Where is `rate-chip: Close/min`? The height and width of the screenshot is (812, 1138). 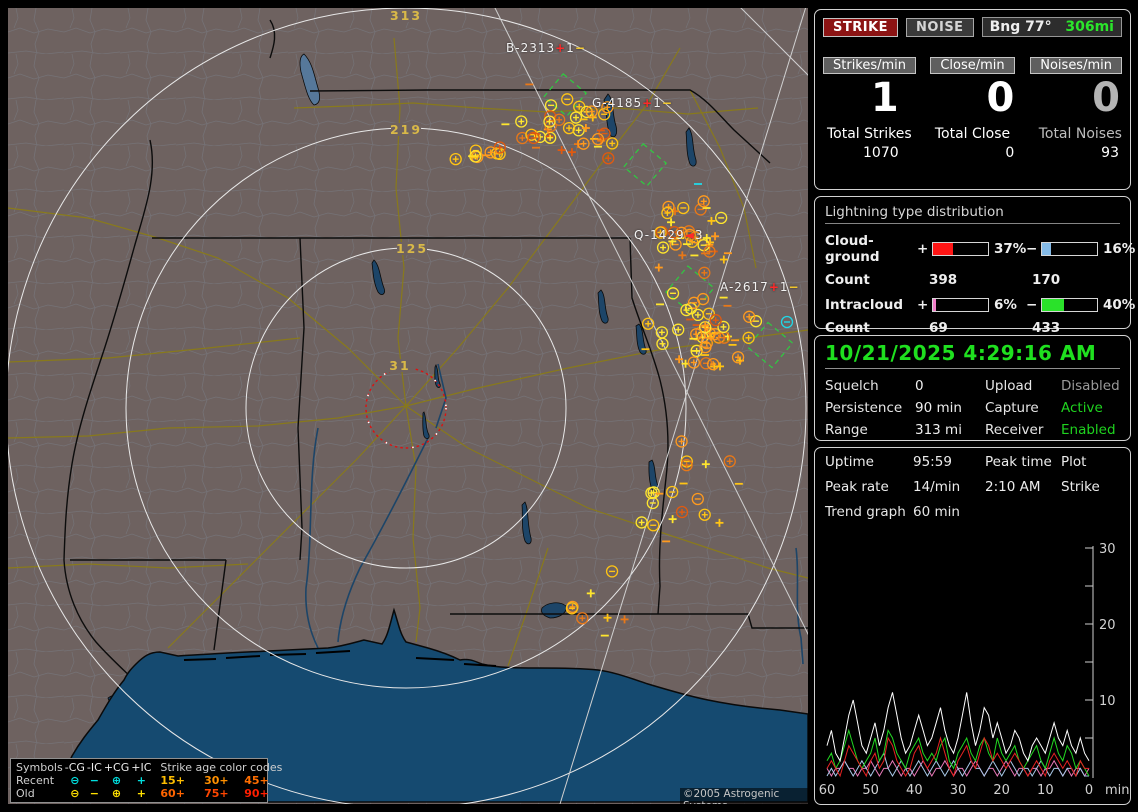 rate-chip: Close/min is located at coordinates (972, 65).